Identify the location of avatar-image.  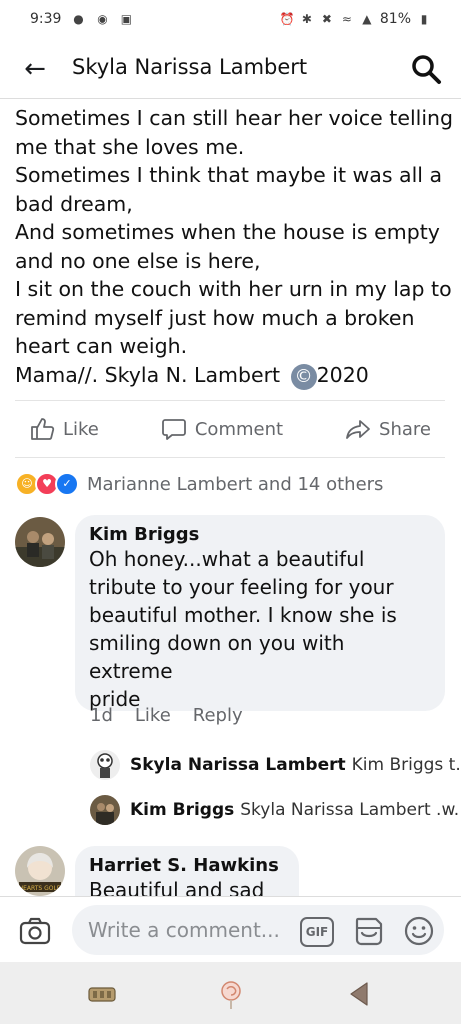
(40, 542).